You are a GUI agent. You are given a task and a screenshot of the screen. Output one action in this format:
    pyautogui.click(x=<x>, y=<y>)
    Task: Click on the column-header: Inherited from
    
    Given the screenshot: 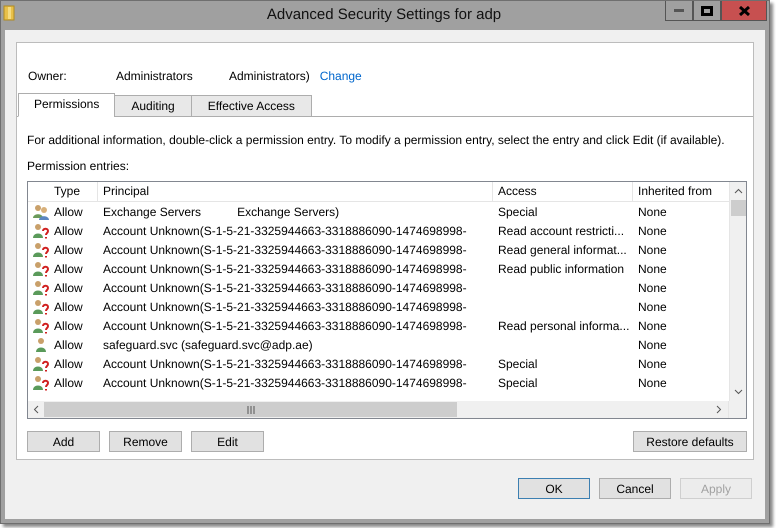 What is the action you would take?
    pyautogui.click(x=681, y=191)
    